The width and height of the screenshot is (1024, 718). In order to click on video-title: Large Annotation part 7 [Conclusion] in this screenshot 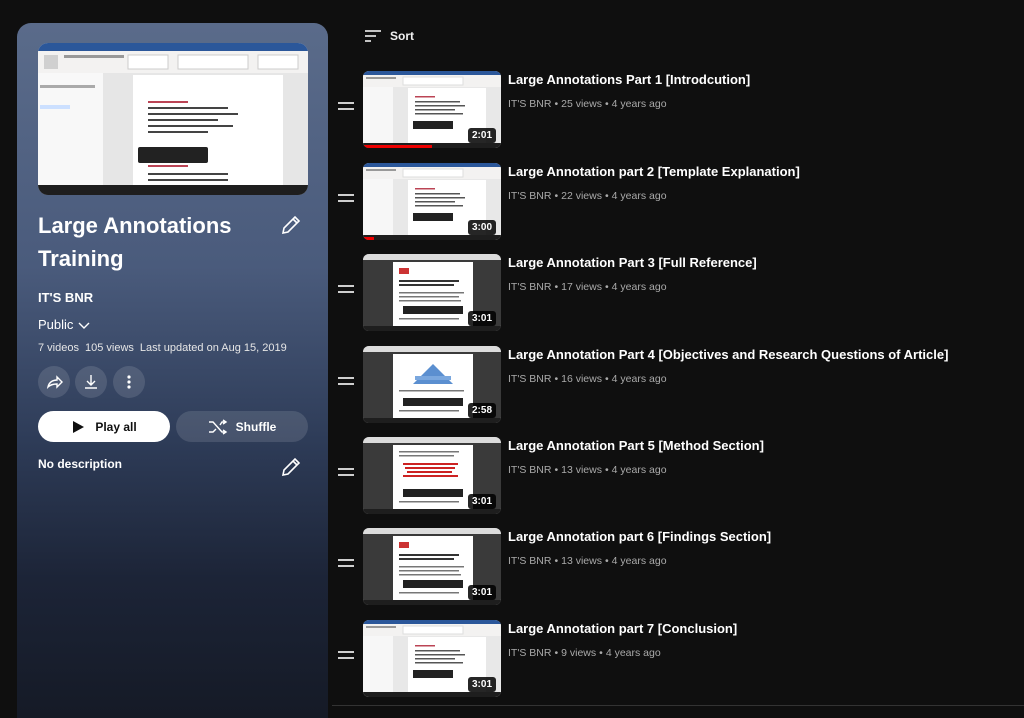, I will do `click(622, 628)`.